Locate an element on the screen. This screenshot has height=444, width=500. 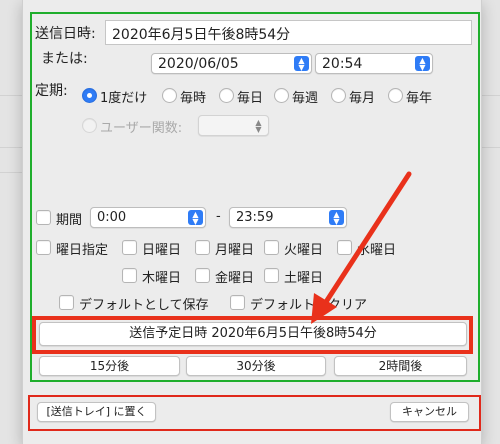
annotation-arrow-icon is located at coordinates (361, 247).